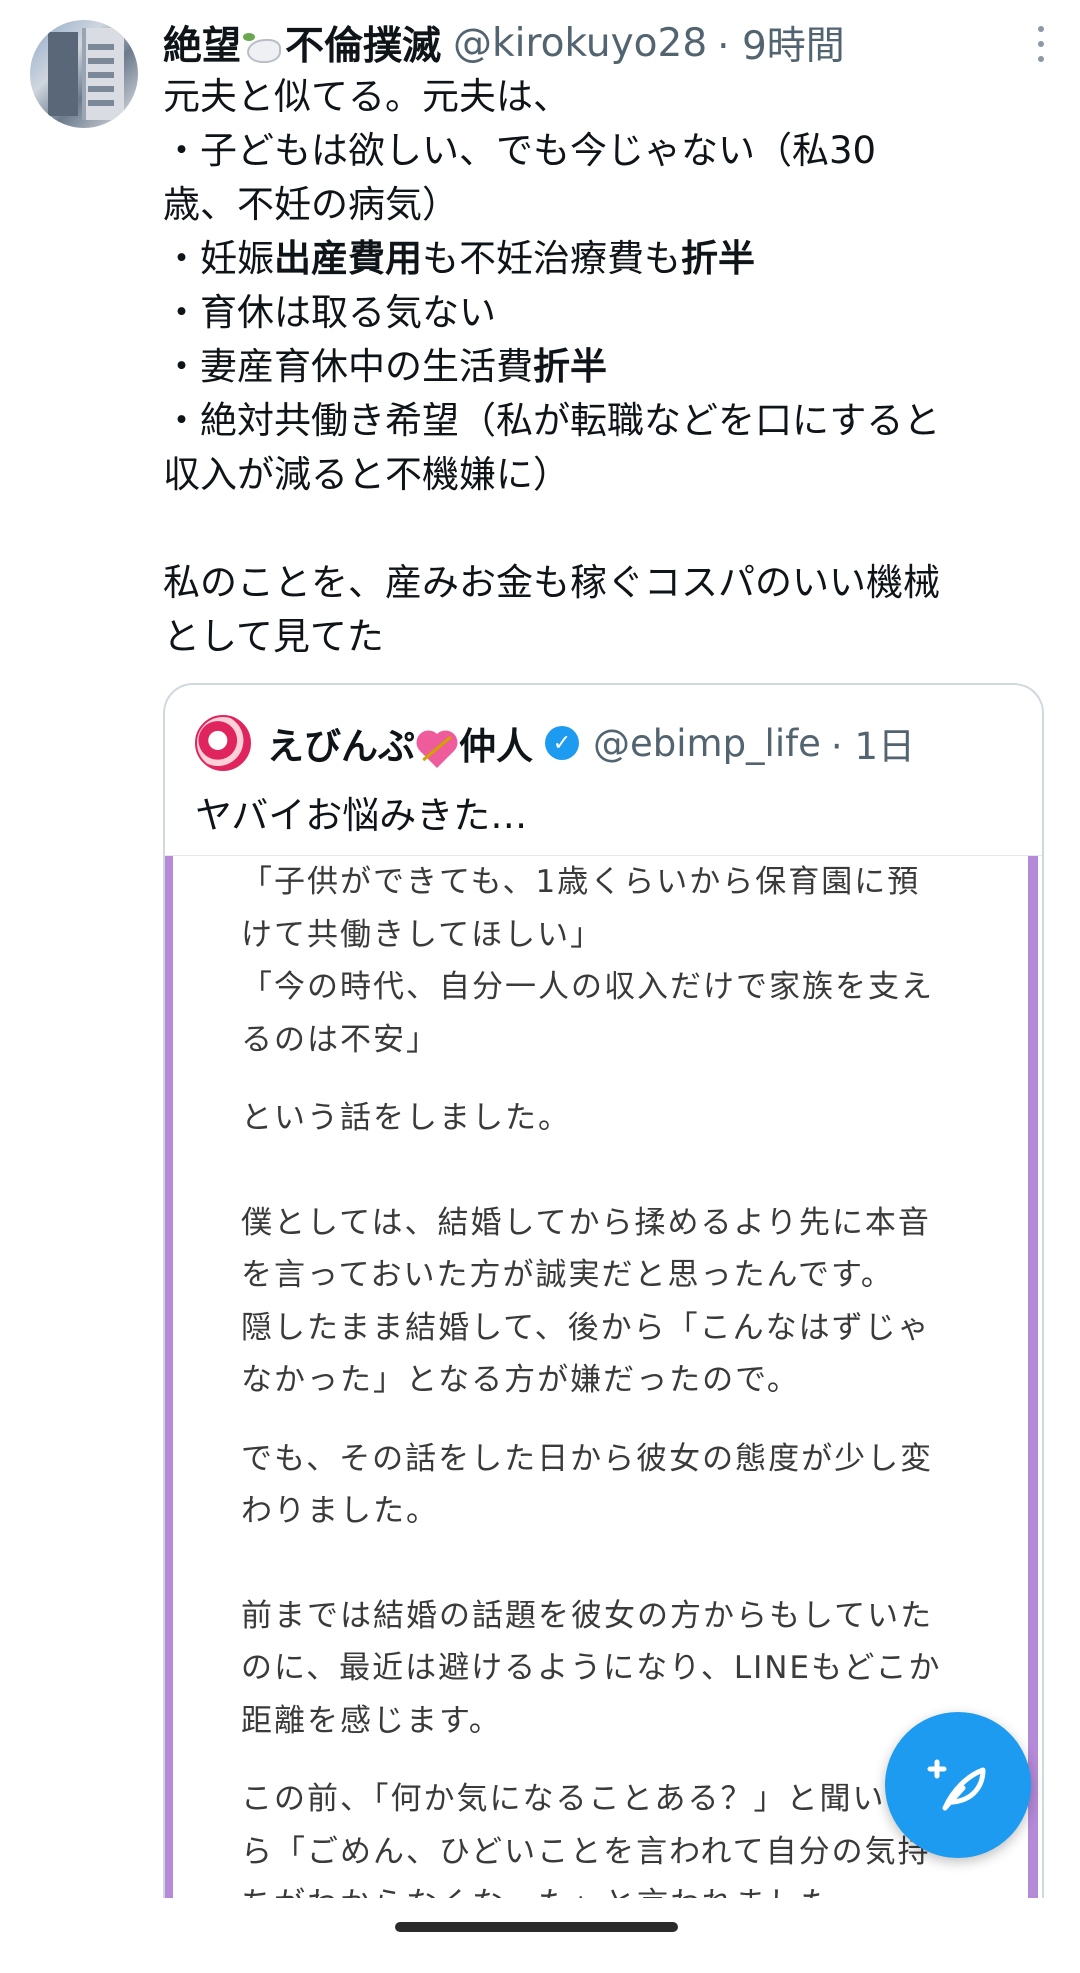  What do you see at coordinates (273, 636) in the screenshot?
I see `tweet-text-segment: として見てた` at bounding box center [273, 636].